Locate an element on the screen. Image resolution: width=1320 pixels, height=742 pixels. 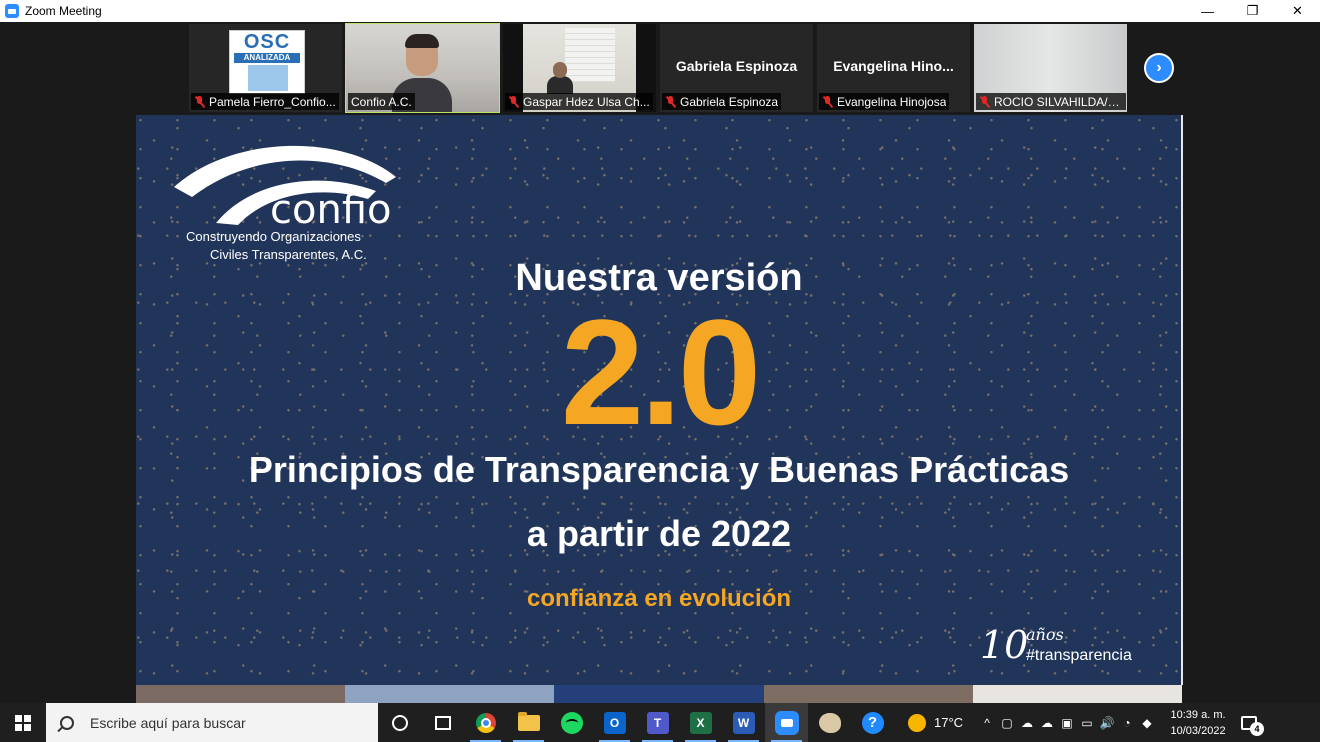
folder-icon is located at coordinates (528, 721).